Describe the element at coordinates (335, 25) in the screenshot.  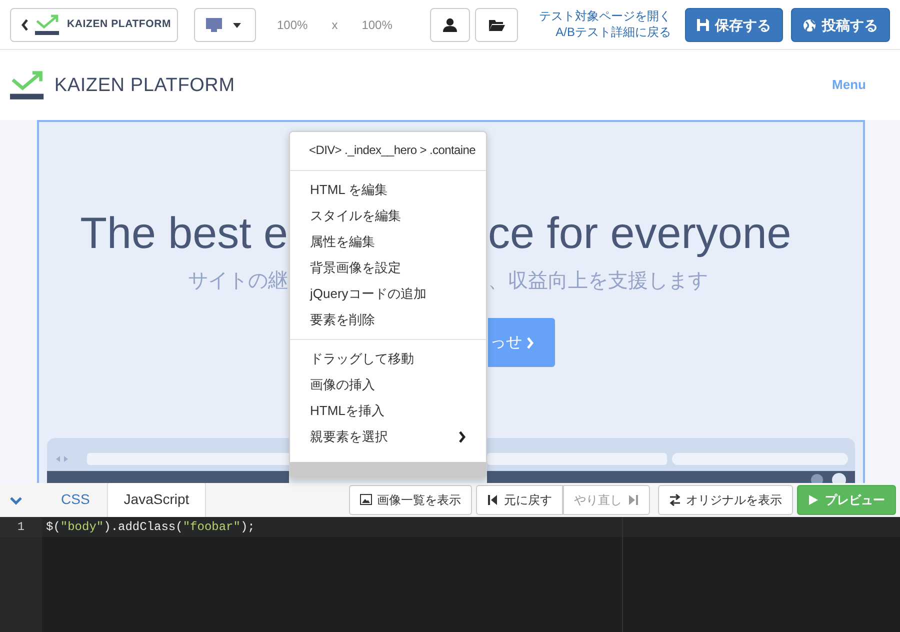
I see `zoom-separator: x` at that location.